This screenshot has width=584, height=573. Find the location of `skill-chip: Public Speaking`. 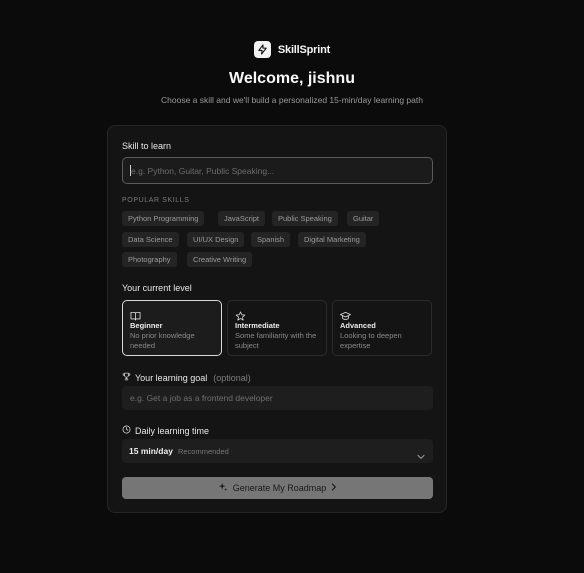

skill-chip: Public Speaking is located at coordinates (305, 218).